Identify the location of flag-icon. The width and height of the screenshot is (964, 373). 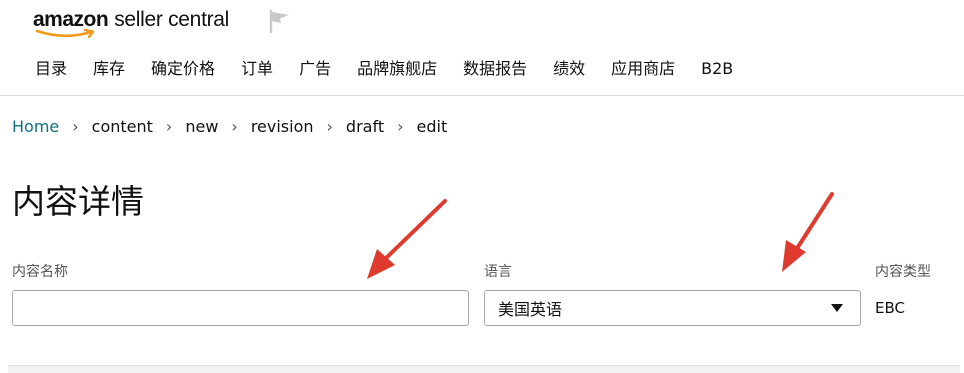
(280, 21).